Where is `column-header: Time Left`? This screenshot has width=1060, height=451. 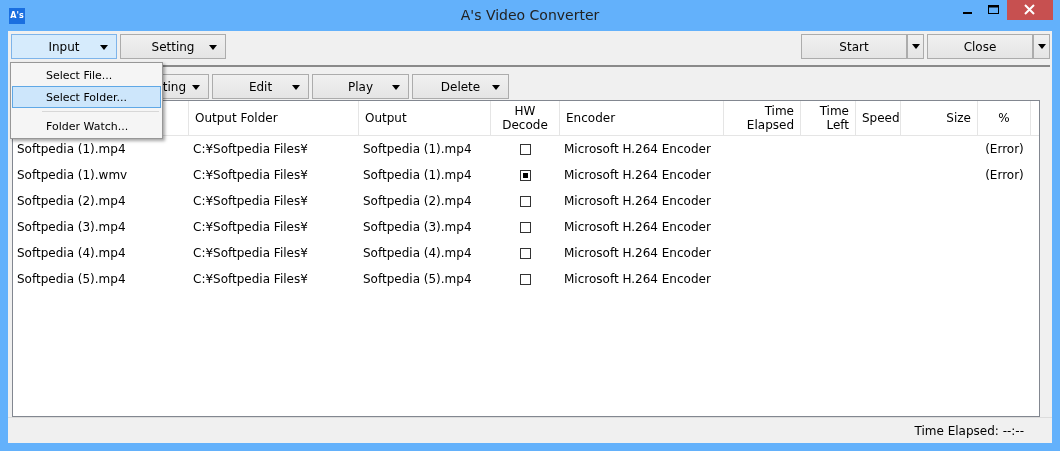 column-header: Time Left is located at coordinates (834, 118).